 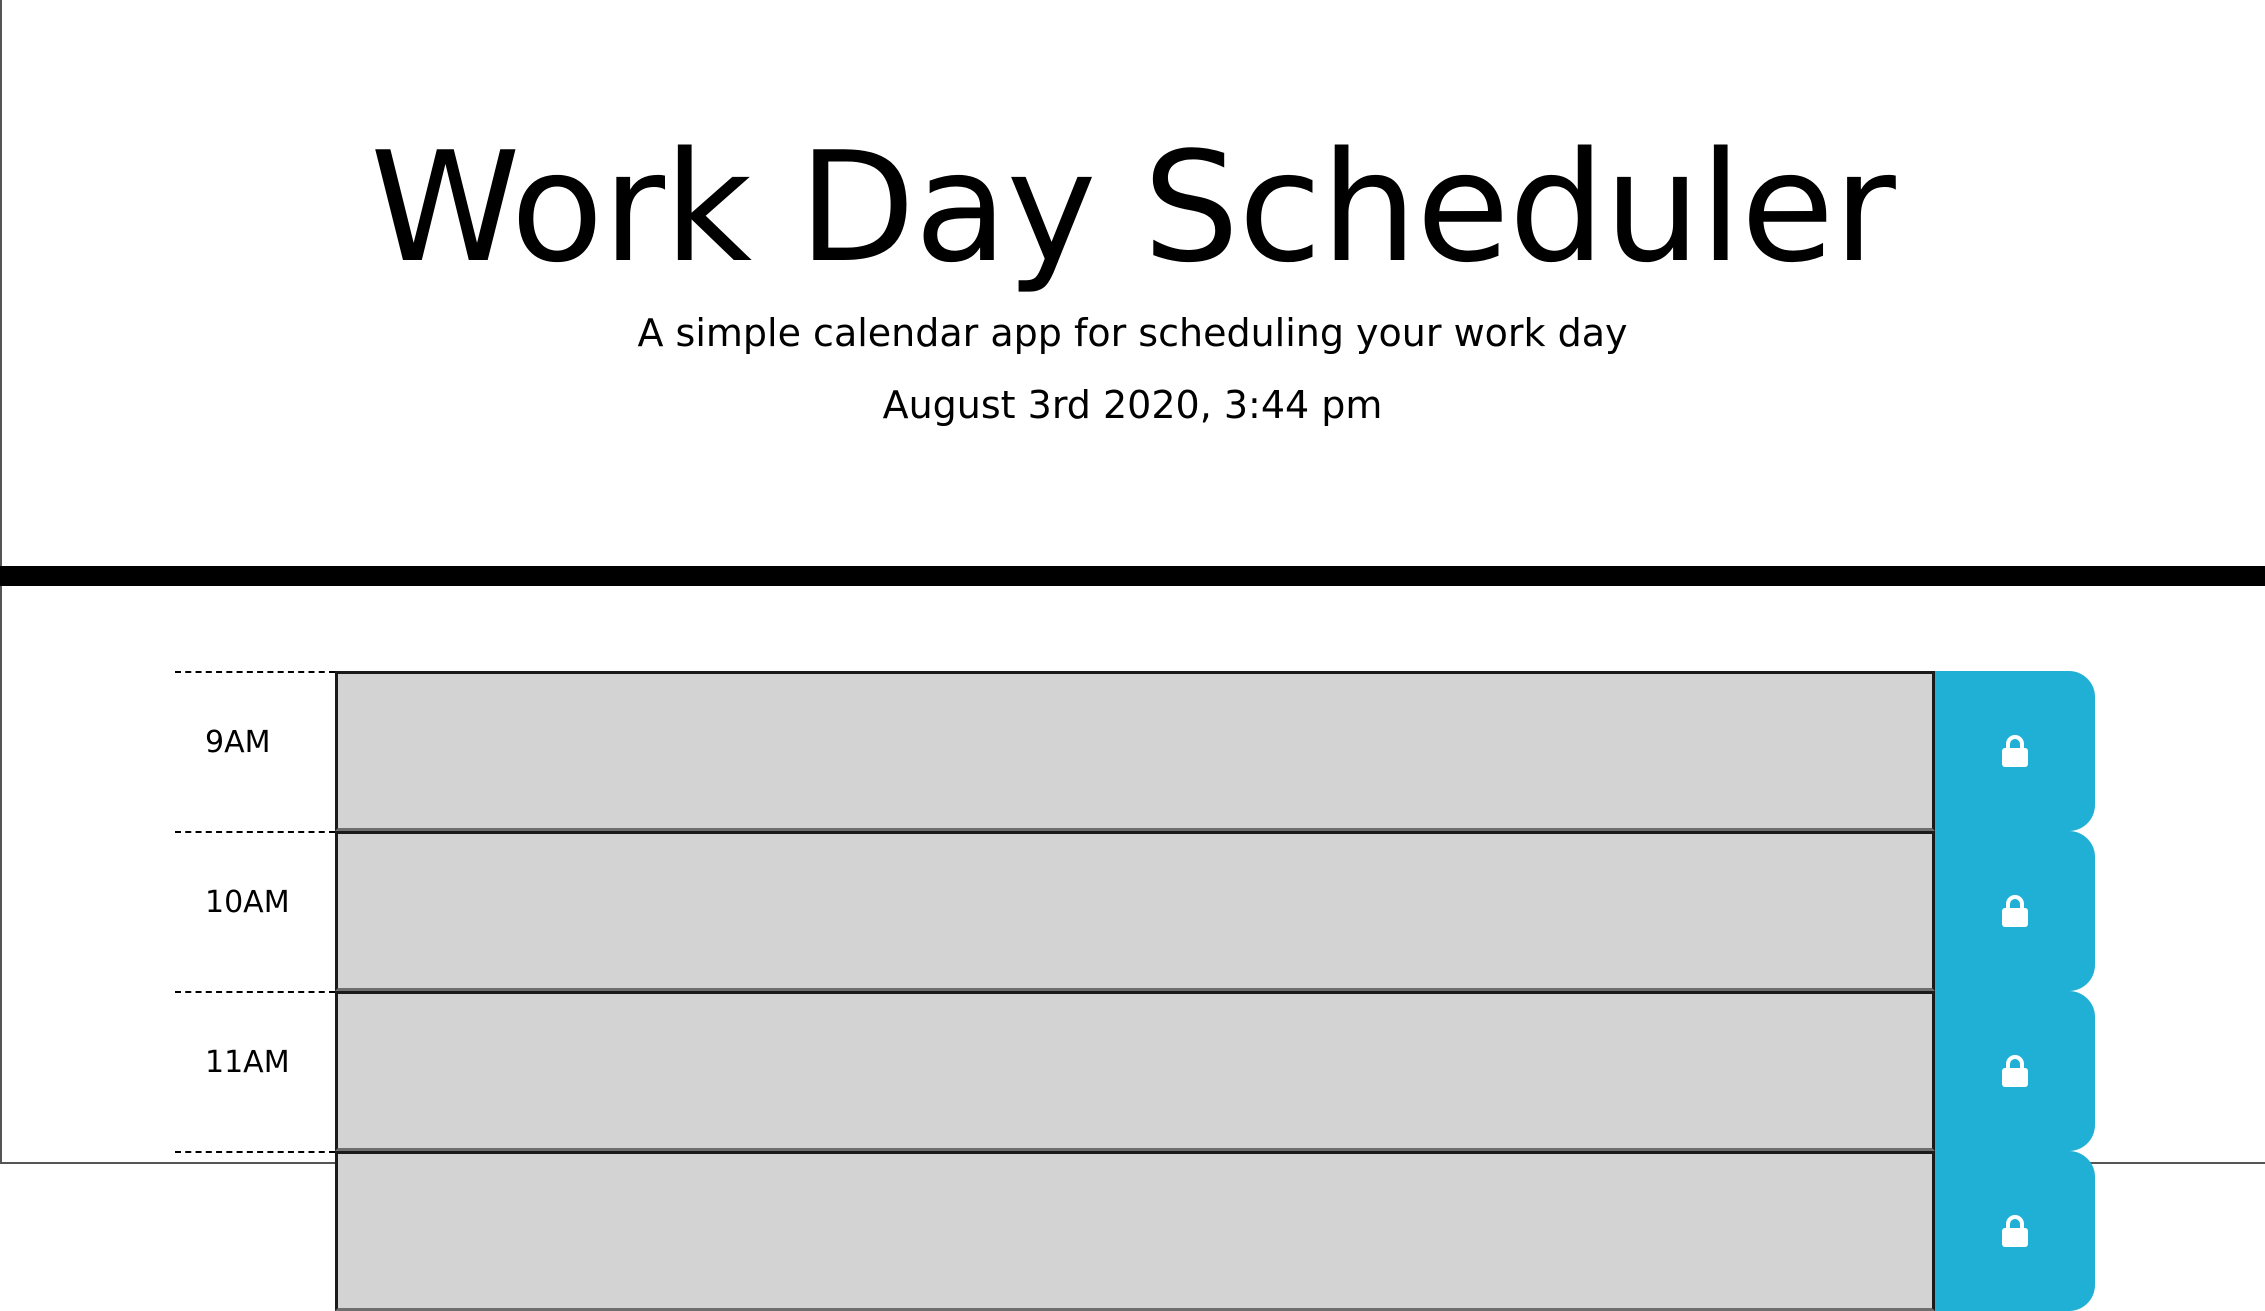 I want to click on hour-cell, so click(x=255, y=1231).